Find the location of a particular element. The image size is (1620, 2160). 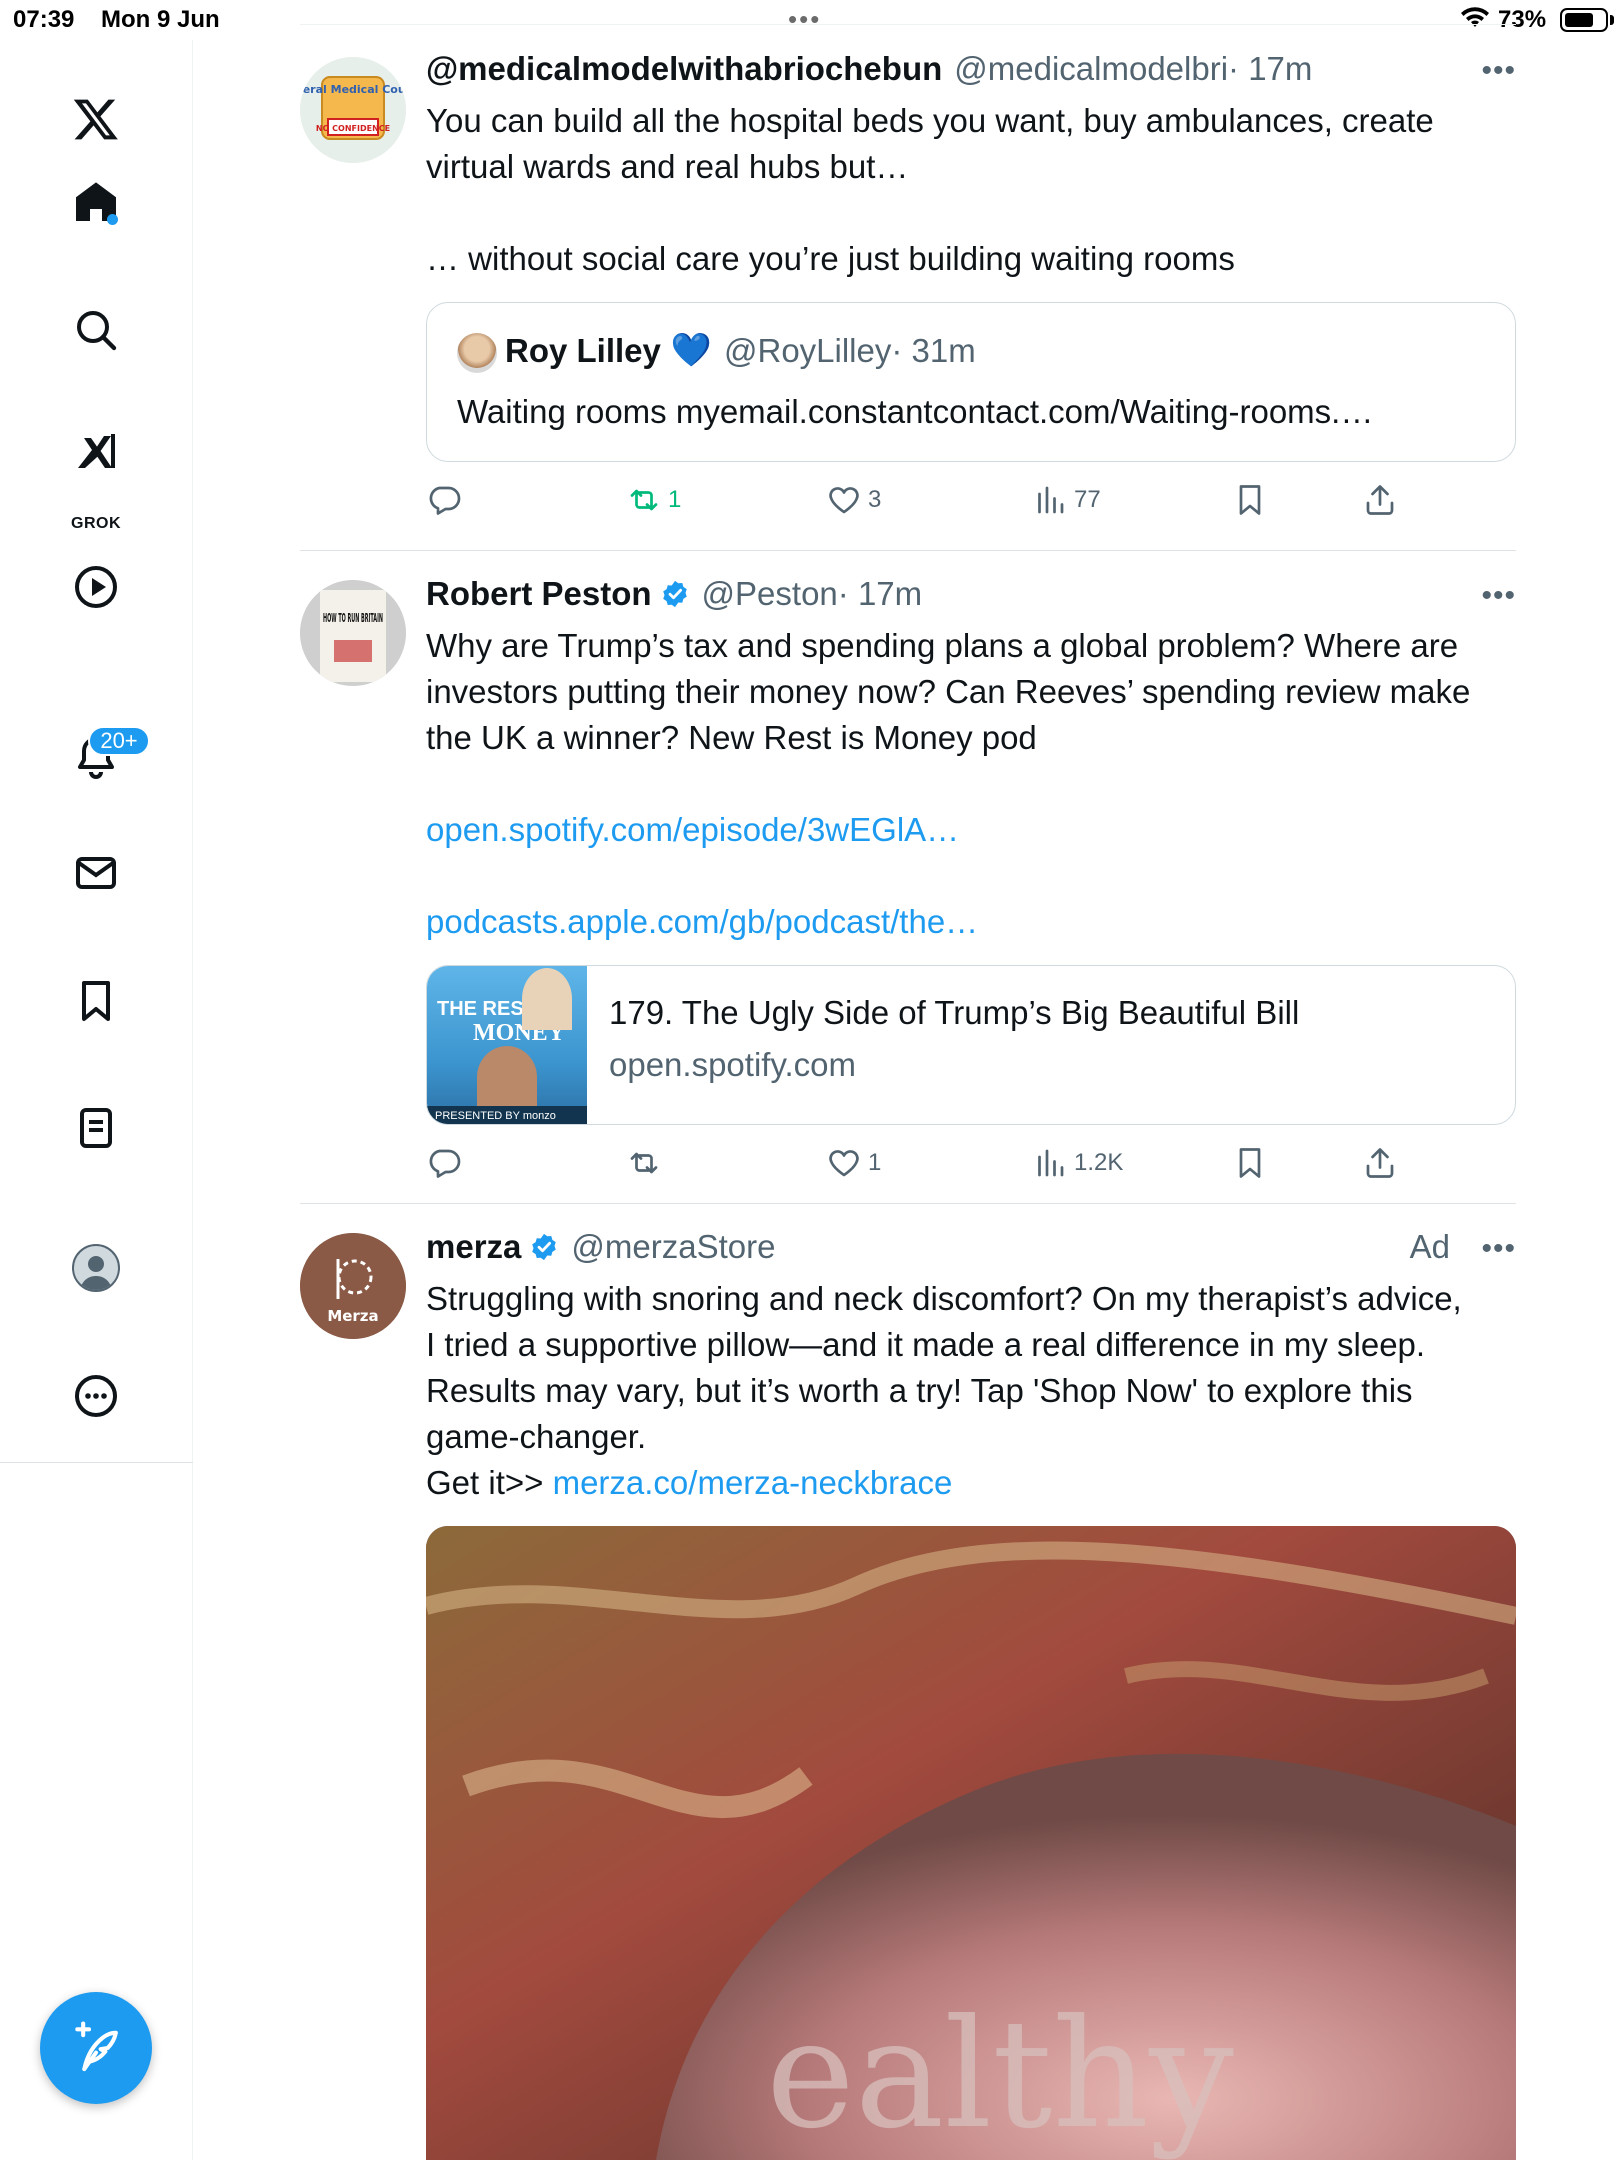

display-name: Robert Peston is located at coordinates (539, 594).